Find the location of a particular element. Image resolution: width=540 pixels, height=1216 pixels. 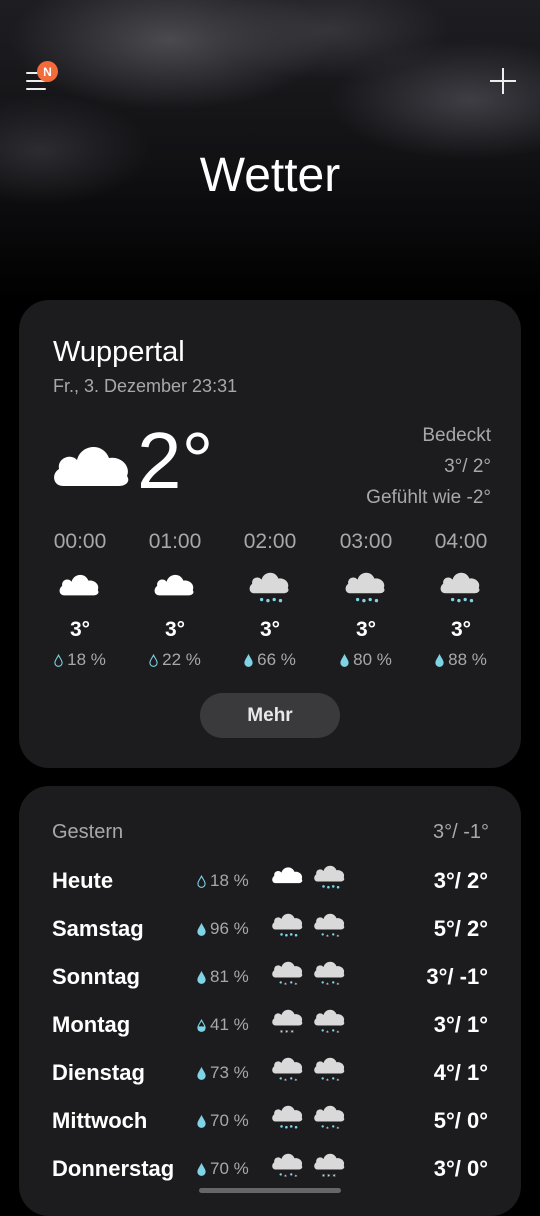

day-precip: 18 % is located at coordinates (223, 881).